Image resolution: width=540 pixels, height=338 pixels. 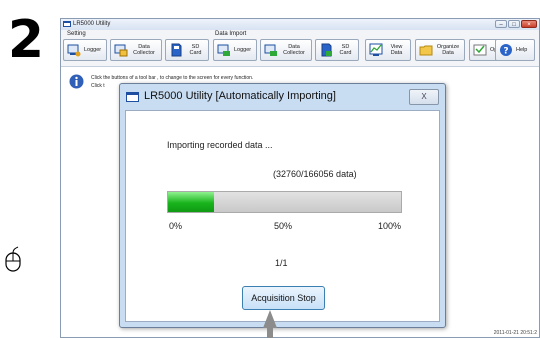 What do you see at coordinates (529, 24) in the screenshot?
I see `close-window-button: ×` at bounding box center [529, 24].